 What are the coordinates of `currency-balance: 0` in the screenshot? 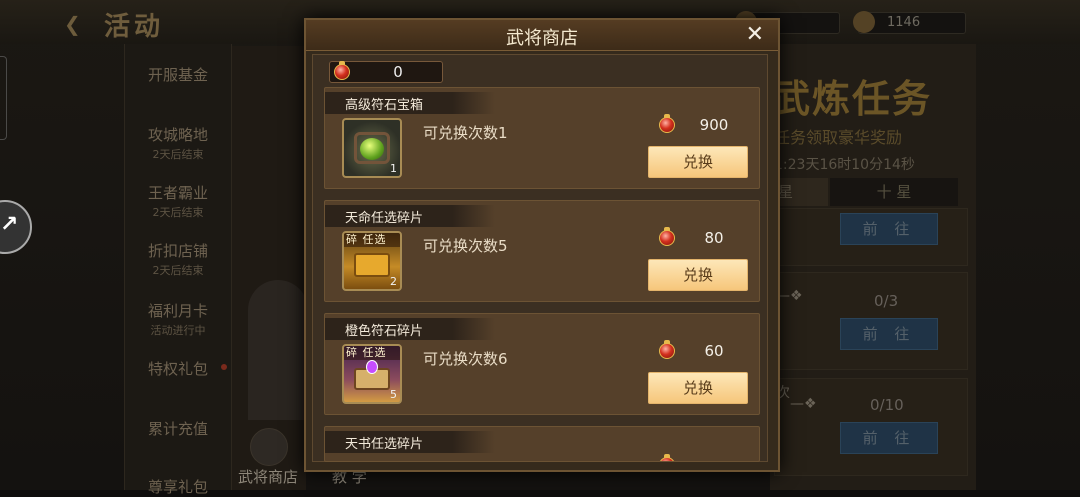 It's located at (386, 72).